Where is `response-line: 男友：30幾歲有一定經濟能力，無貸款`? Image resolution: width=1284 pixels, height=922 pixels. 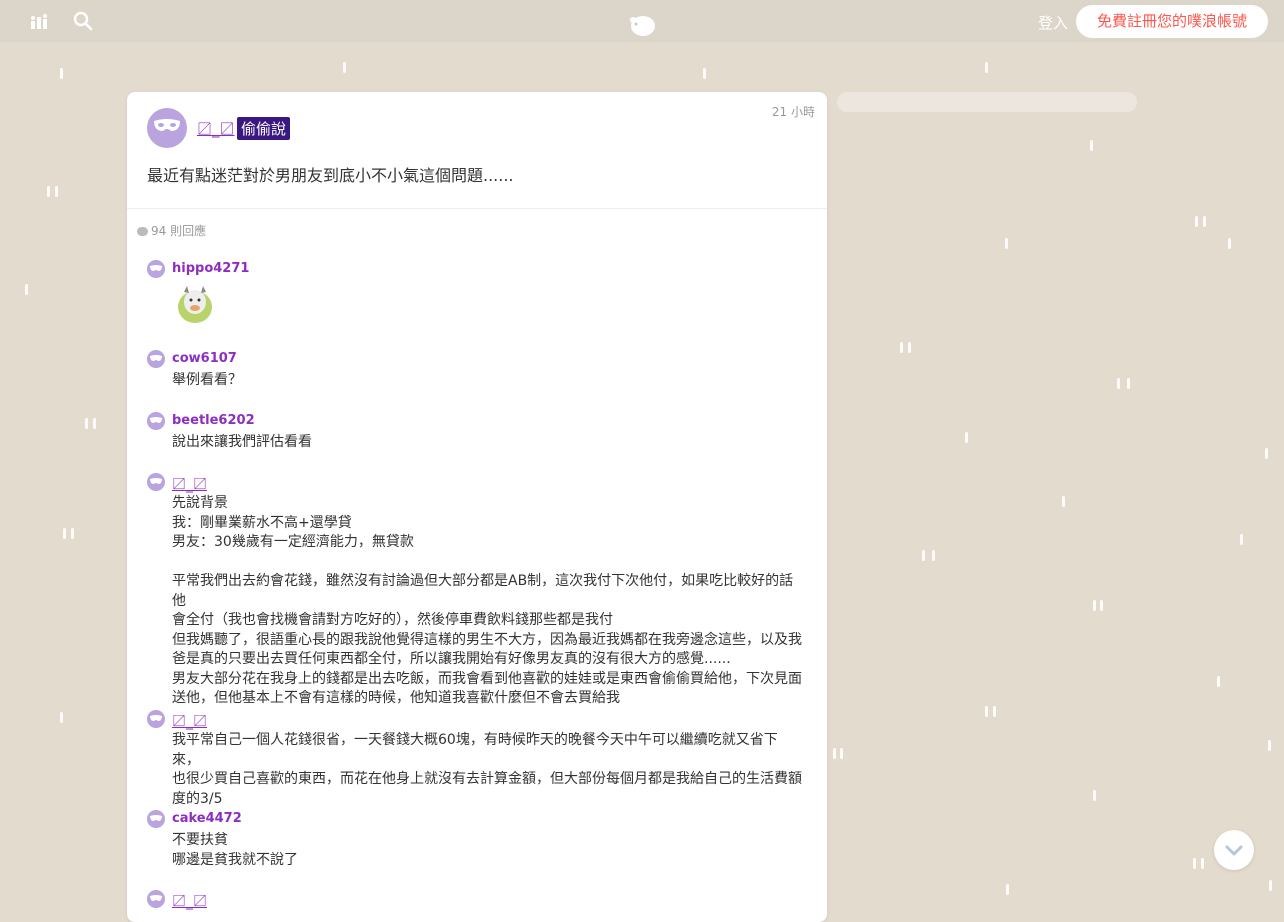
response-line: 男友：30幾歲有一定經濟能力，無貸款 is located at coordinates (293, 542).